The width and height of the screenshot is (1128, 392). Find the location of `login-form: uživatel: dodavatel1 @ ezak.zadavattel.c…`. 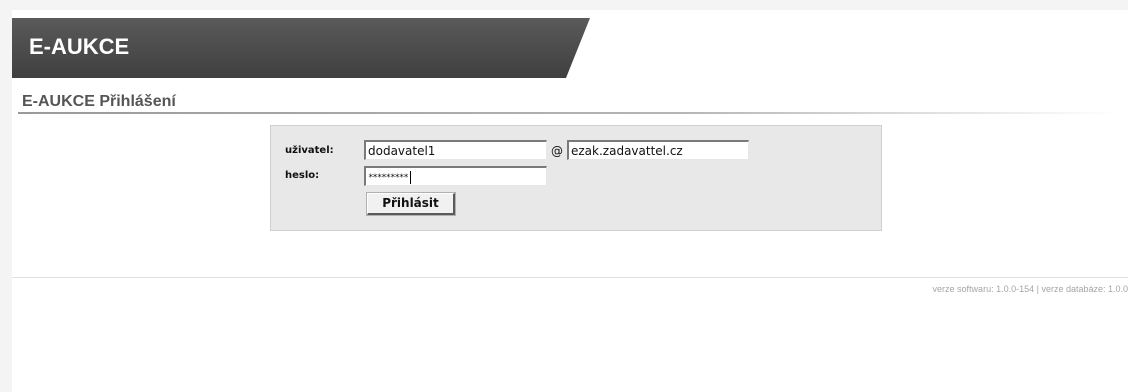

login-form: uživatel: dodavatel1 @ ezak.zadavattel.c… is located at coordinates (576, 178).